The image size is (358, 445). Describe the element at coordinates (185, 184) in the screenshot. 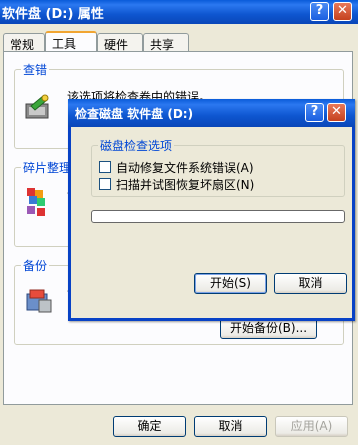

I see `scan-recover-label: 扫描并试图恢复坏扇区(N)` at that location.